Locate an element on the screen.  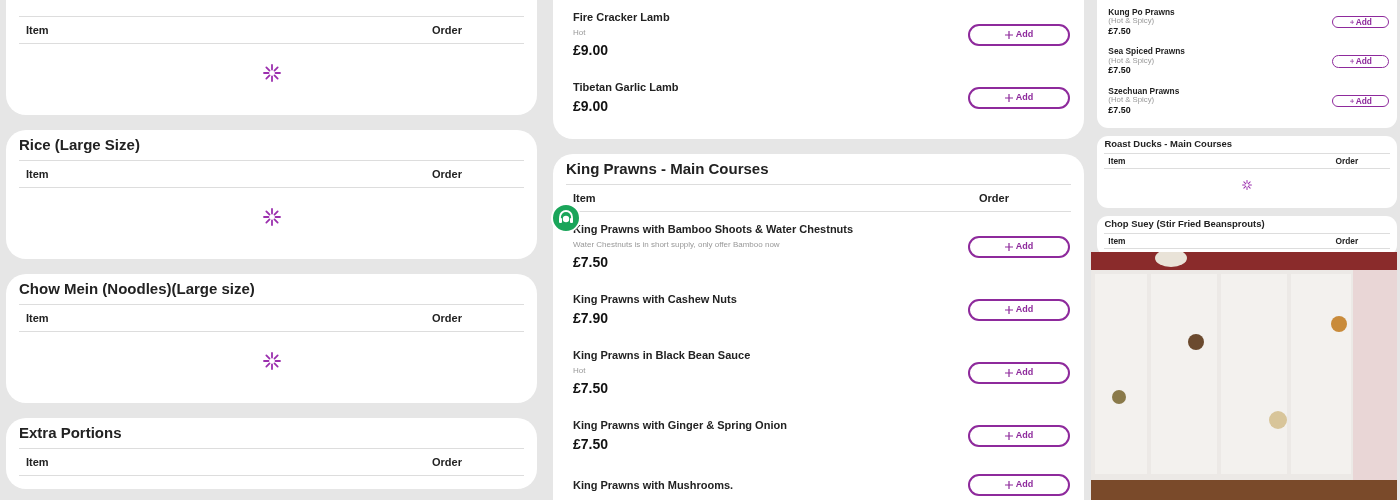
item-name: King Prawns with Cashew Nuts is located at coordinates (655, 299).